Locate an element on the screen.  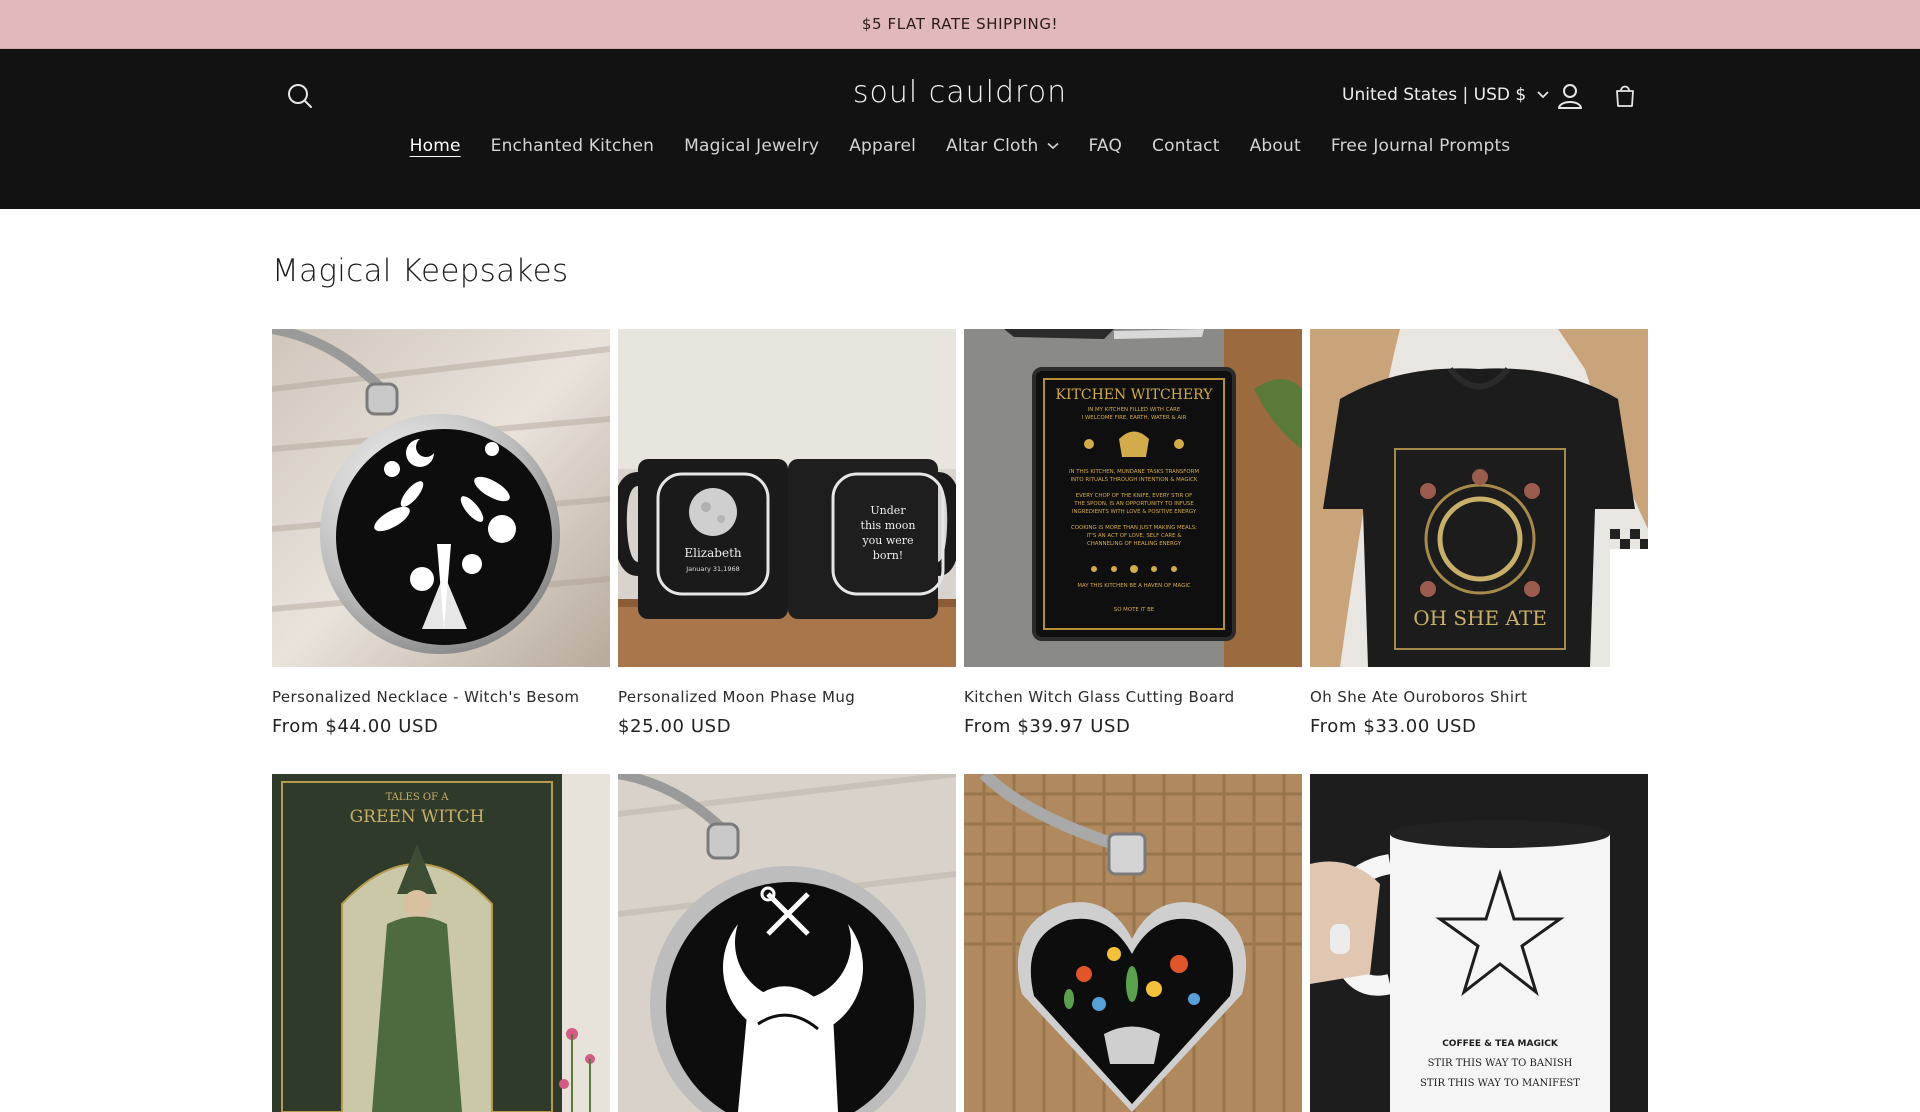
nav-item-about: About is located at coordinates (1275, 146).